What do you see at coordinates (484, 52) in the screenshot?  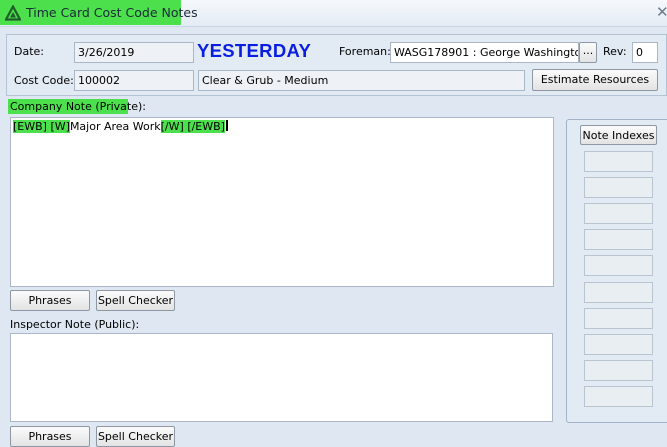 I see `foreman-field: WASG178901 : George Washington` at bounding box center [484, 52].